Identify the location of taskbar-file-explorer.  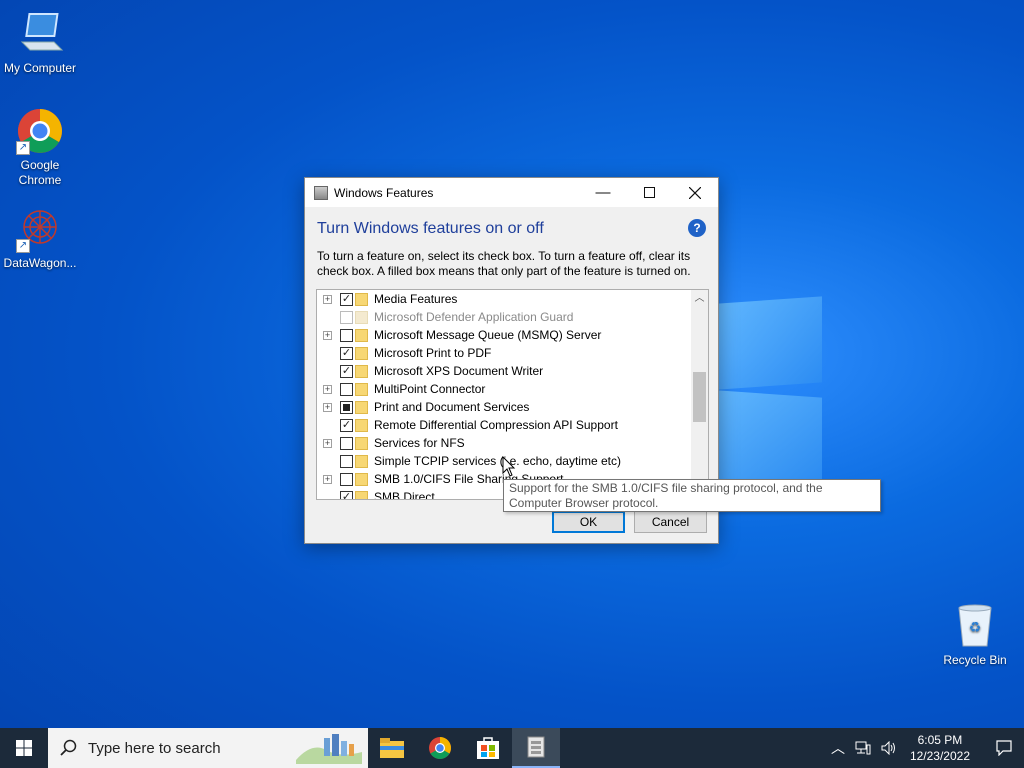
(392, 748).